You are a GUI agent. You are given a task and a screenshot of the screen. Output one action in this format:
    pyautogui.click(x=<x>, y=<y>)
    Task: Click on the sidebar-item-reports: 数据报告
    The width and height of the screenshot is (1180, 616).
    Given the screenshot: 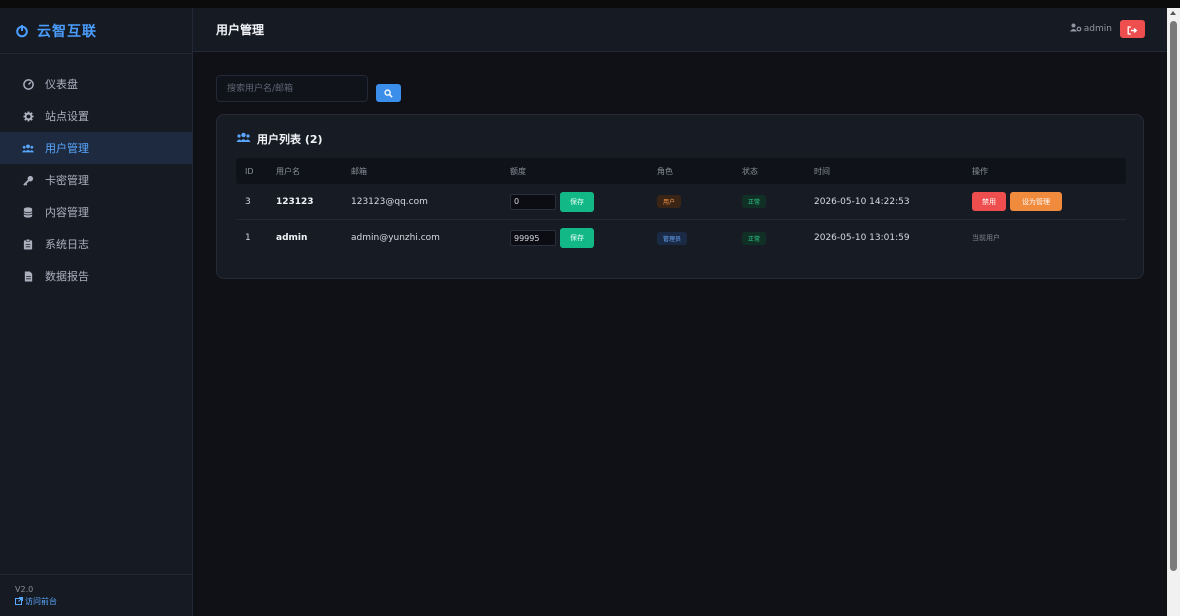 What is the action you would take?
    pyautogui.click(x=96, y=276)
    